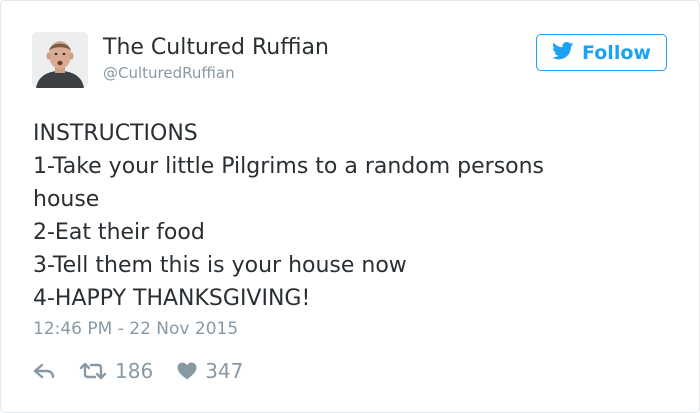 Image resolution: width=700 pixels, height=413 pixels. I want to click on like-button: 347, so click(210, 371).